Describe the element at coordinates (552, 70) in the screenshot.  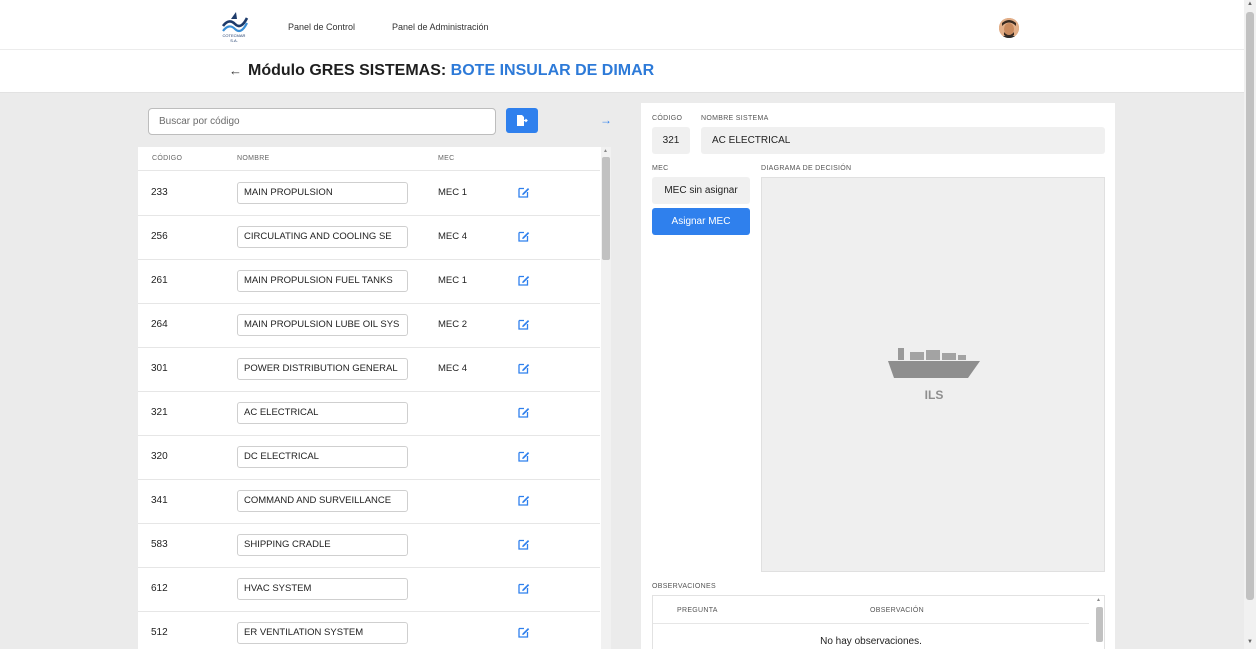
I see `page-title-vessel: BOTE INSULAR DE DIMAR` at that location.